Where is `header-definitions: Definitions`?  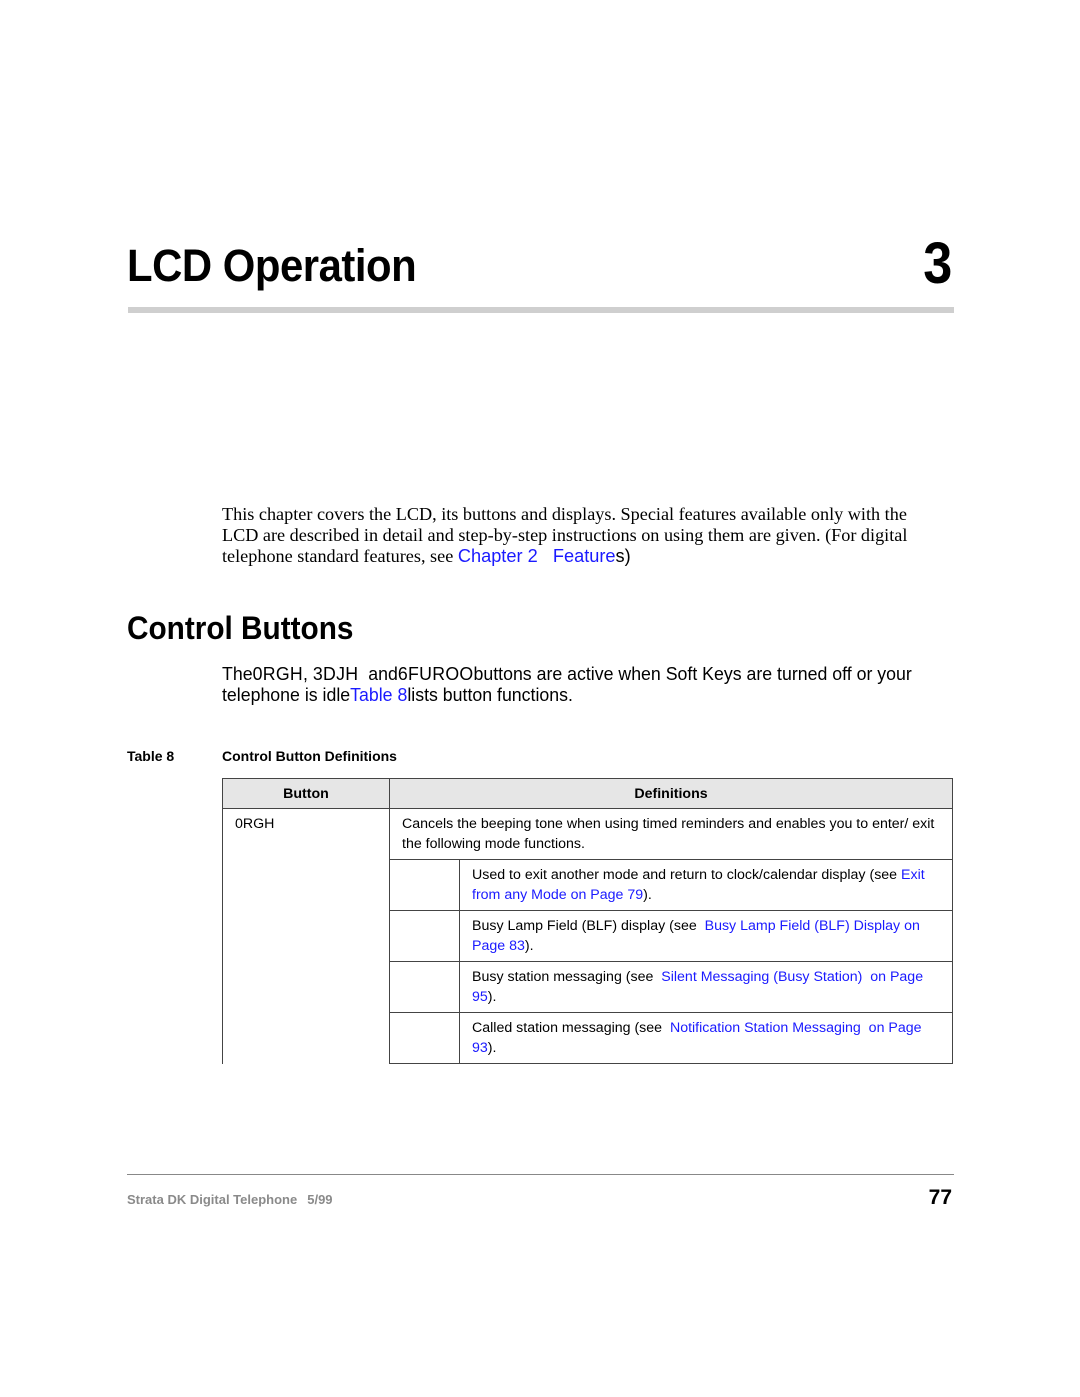 header-definitions: Definitions is located at coordinates (671, 793).